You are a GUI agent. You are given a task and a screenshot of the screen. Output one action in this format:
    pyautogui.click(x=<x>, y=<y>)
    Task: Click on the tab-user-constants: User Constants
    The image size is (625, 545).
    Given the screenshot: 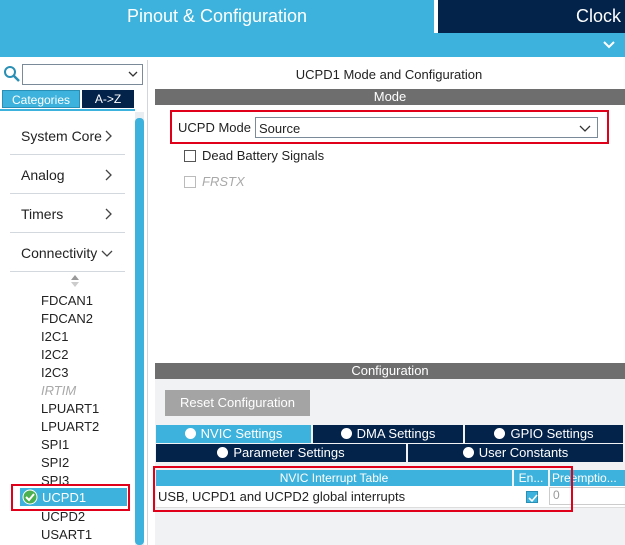 What is the action you would take?
    pyautogui.click(x=515, y=453)
    